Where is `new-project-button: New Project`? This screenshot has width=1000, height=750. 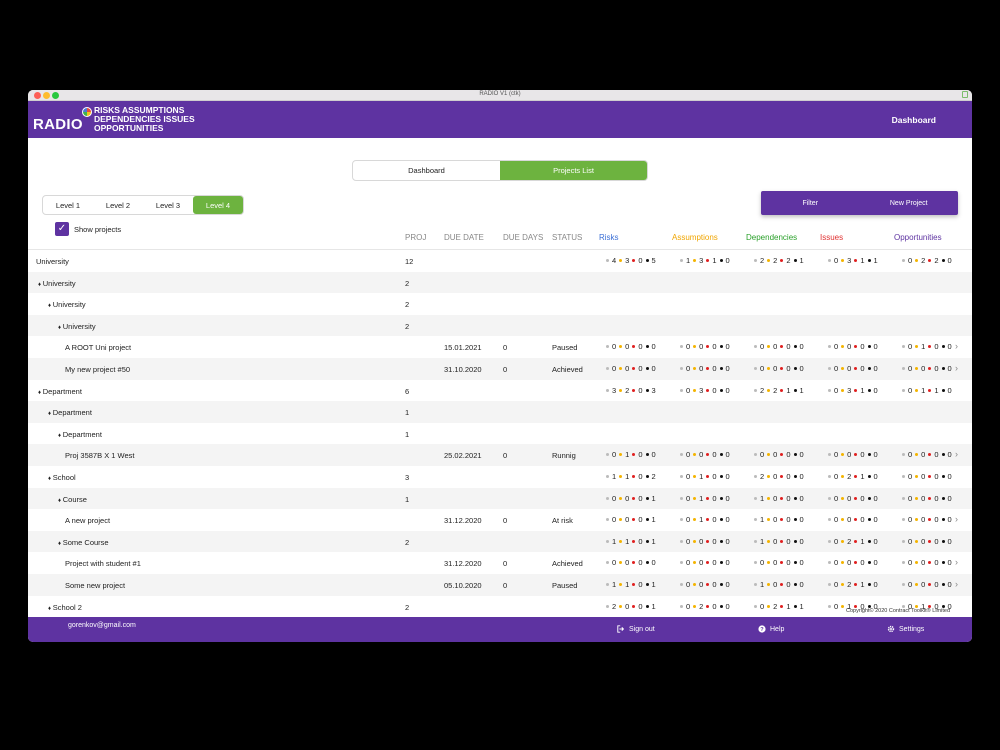
new-project-button: New Project is located at coordinates (909, 203).